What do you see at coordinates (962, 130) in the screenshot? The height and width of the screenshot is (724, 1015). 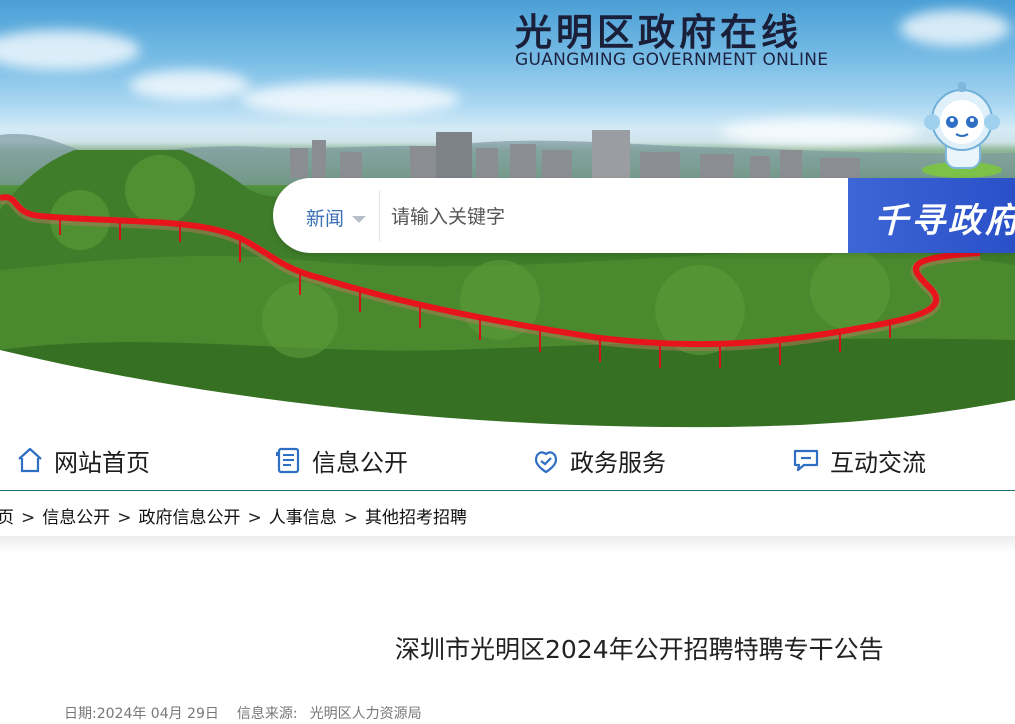 I see `mascot-icon` at bounding box center [962, 130].